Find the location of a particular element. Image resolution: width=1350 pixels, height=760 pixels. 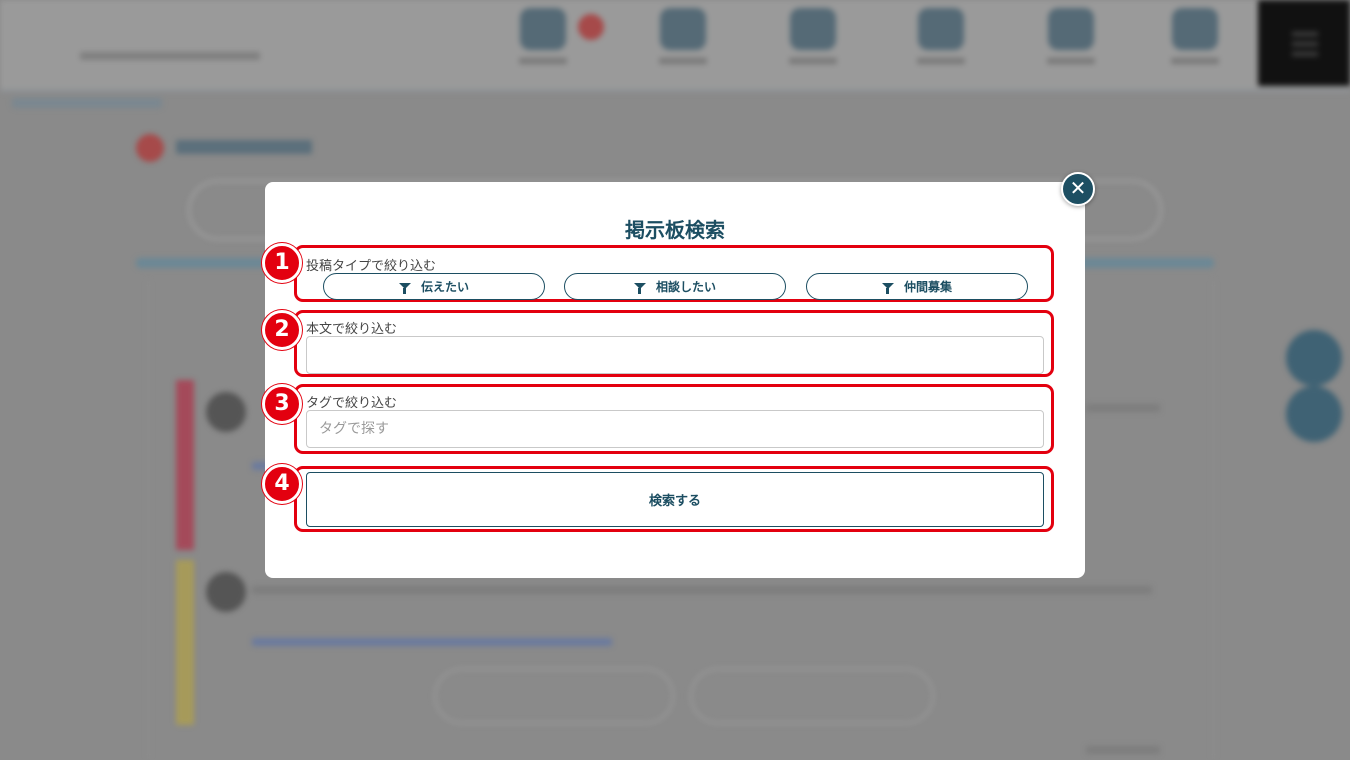

breadcrumb is located at coordinates (87, 103).